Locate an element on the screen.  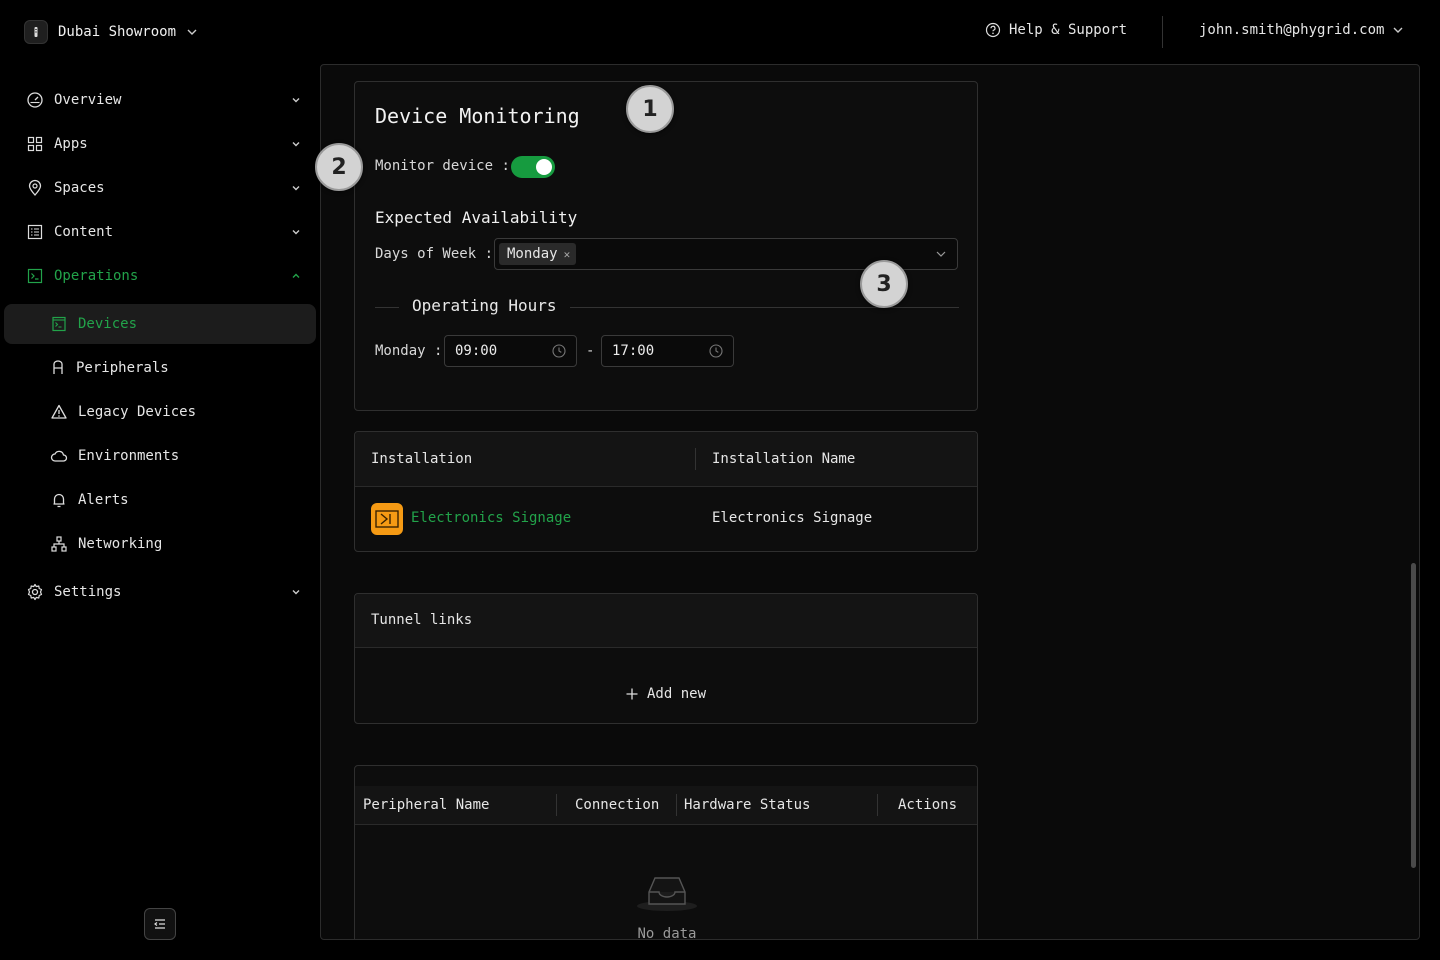
expected-availability-title: Expected Availability is located at coordinates (476, 217).